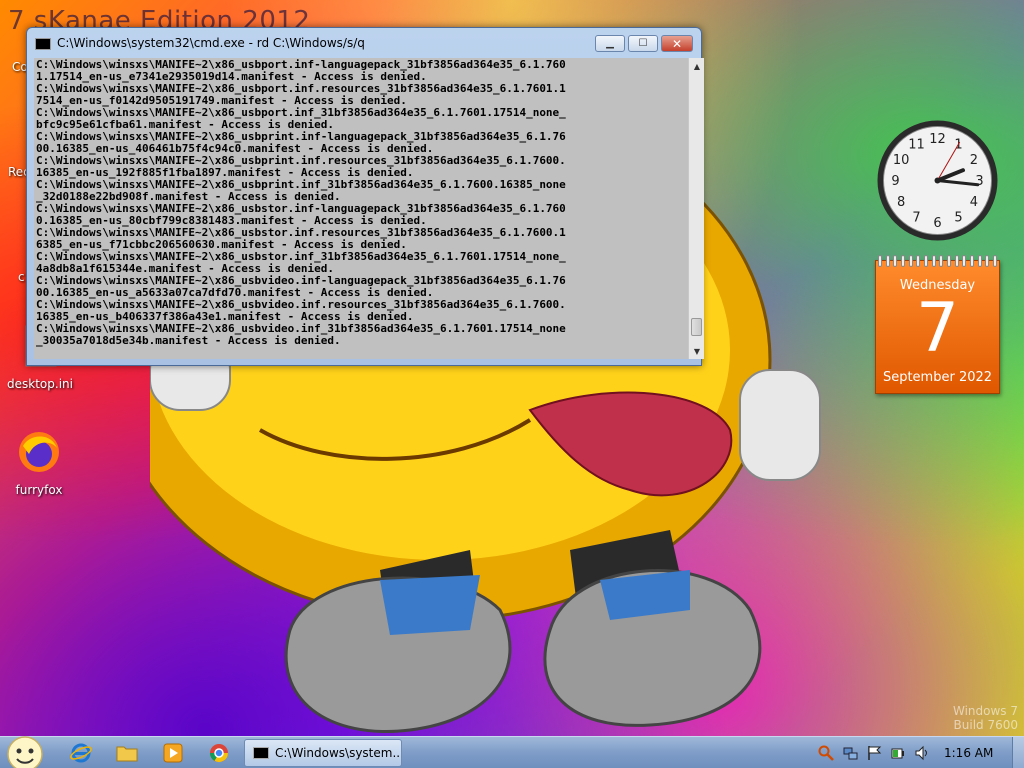 The height and width of the screenshot is (768, 1024). What do you see at coordinates (261, 753) in the screenshot?
I see `cmd-icon` at bounding box center [261, 753].